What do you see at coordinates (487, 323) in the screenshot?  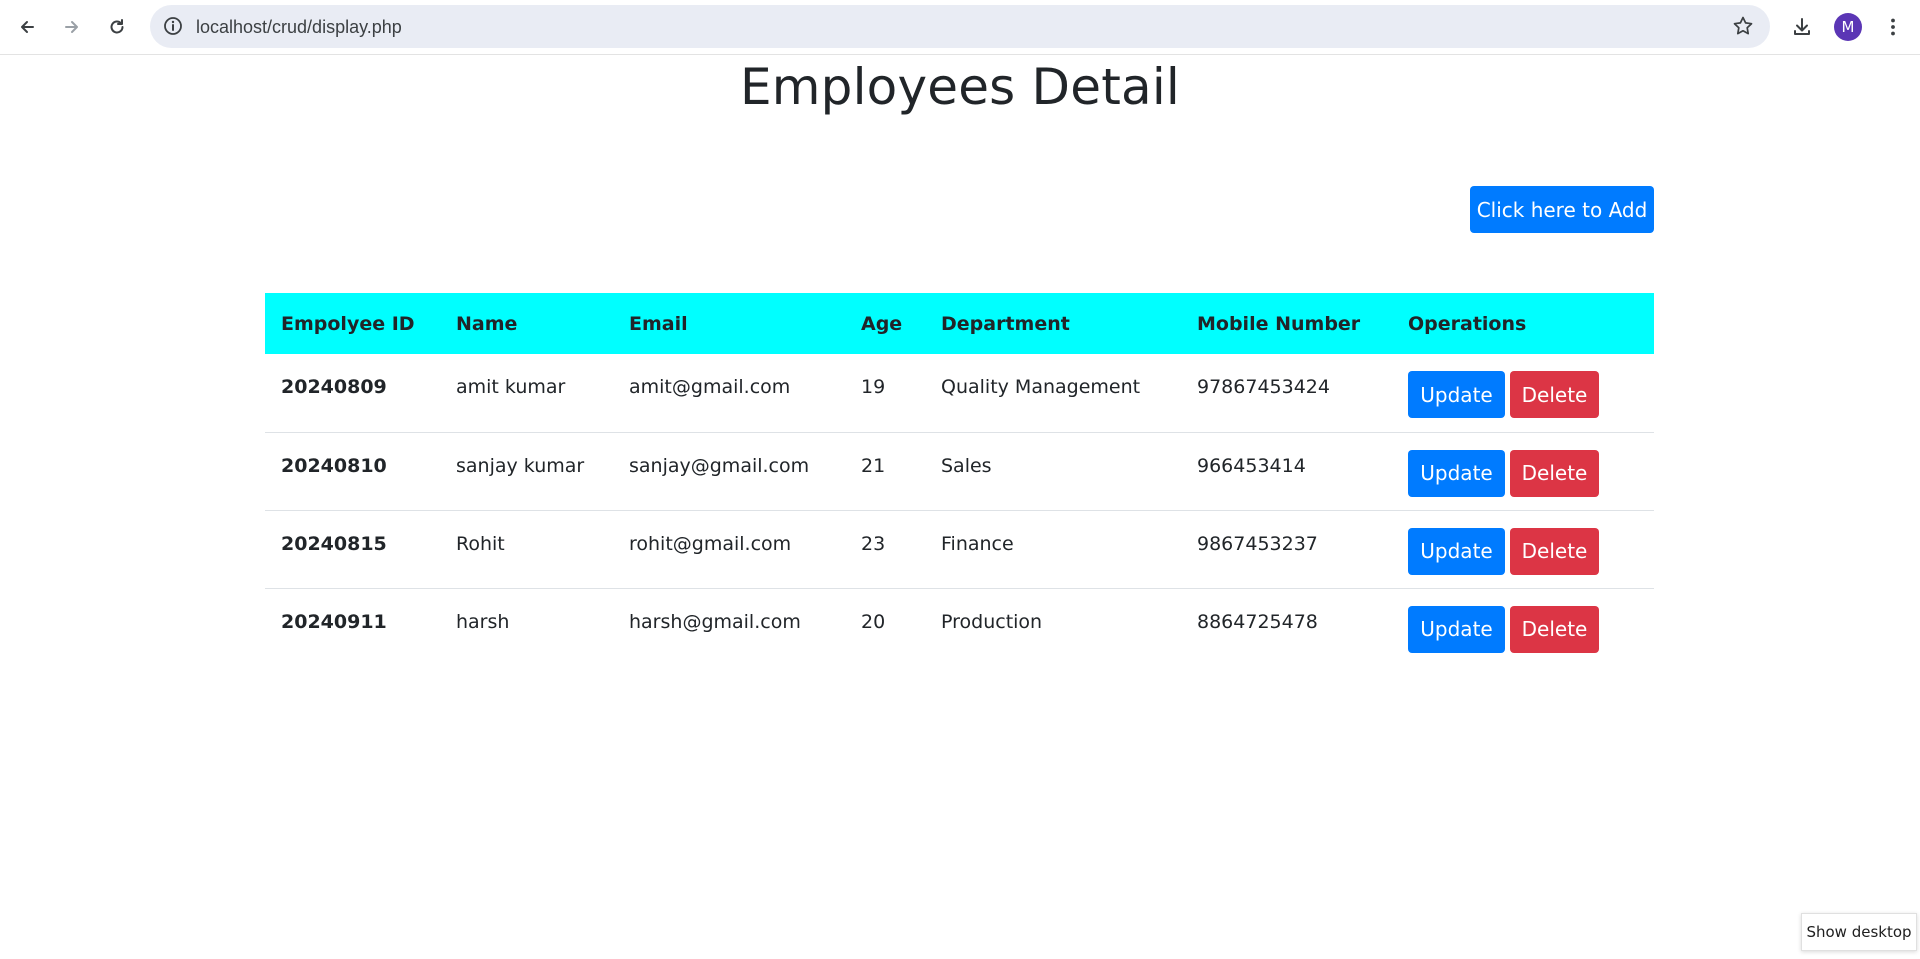 I see `header-name: Name` at bounding box center [487, 323].